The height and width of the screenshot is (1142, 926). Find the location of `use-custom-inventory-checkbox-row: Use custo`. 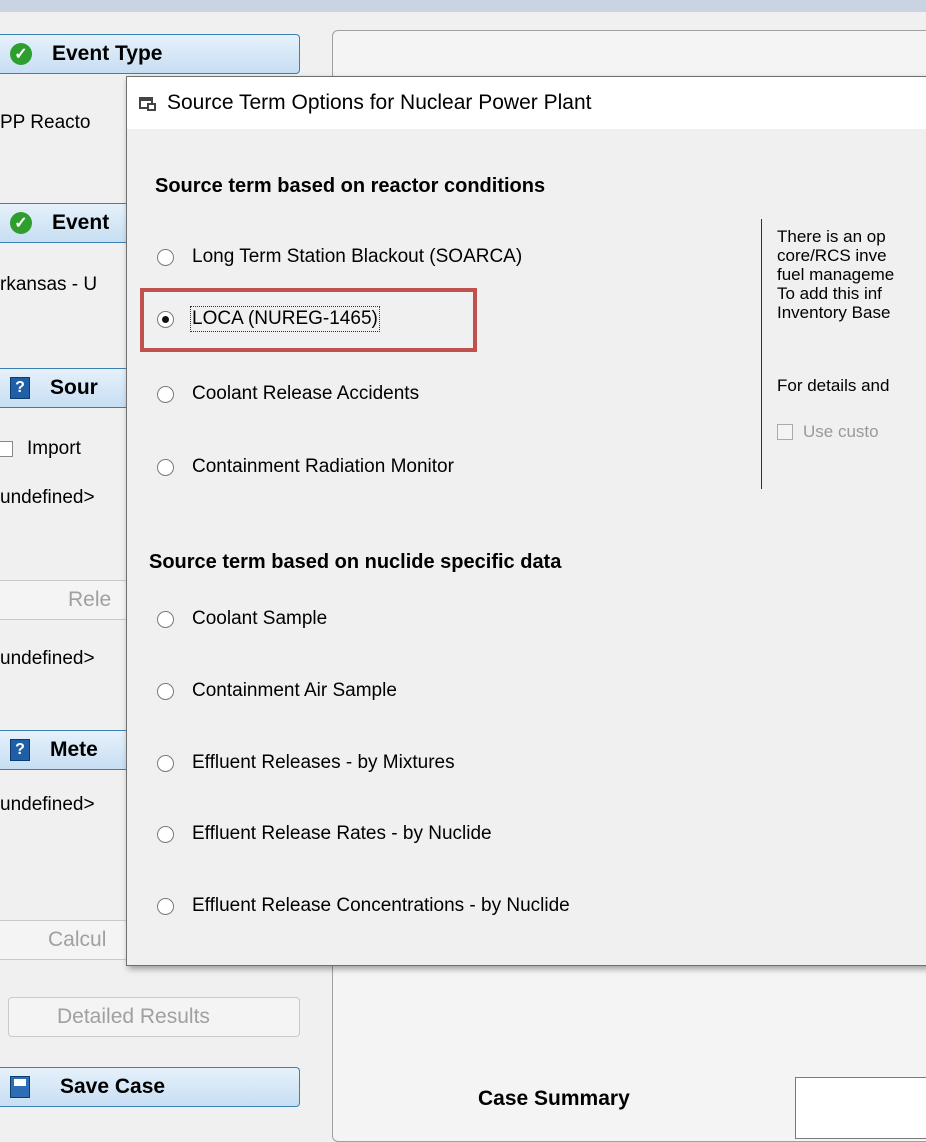

use-custom-inventory-checkbox-row: Use custo is located at coordinates (851, 432).